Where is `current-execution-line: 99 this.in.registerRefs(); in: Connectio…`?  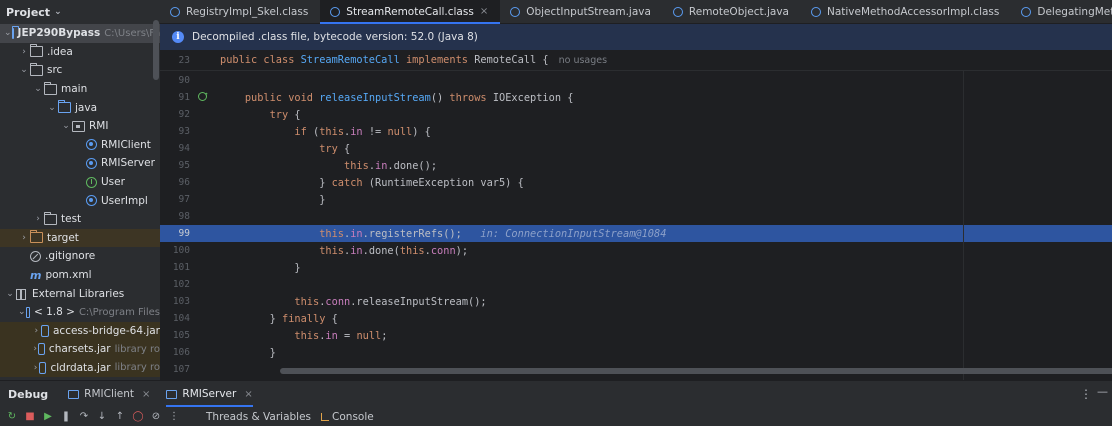
current-execution-line: 99 this.in.registerRefs(); in: Connectio… is located at coordinates (636, 233).